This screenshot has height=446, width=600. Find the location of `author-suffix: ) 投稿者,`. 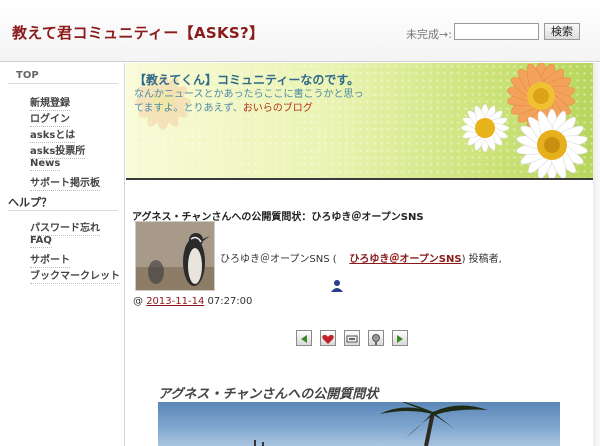

author-suffix: ) 投稿者, is located at coordinates (481, 259).